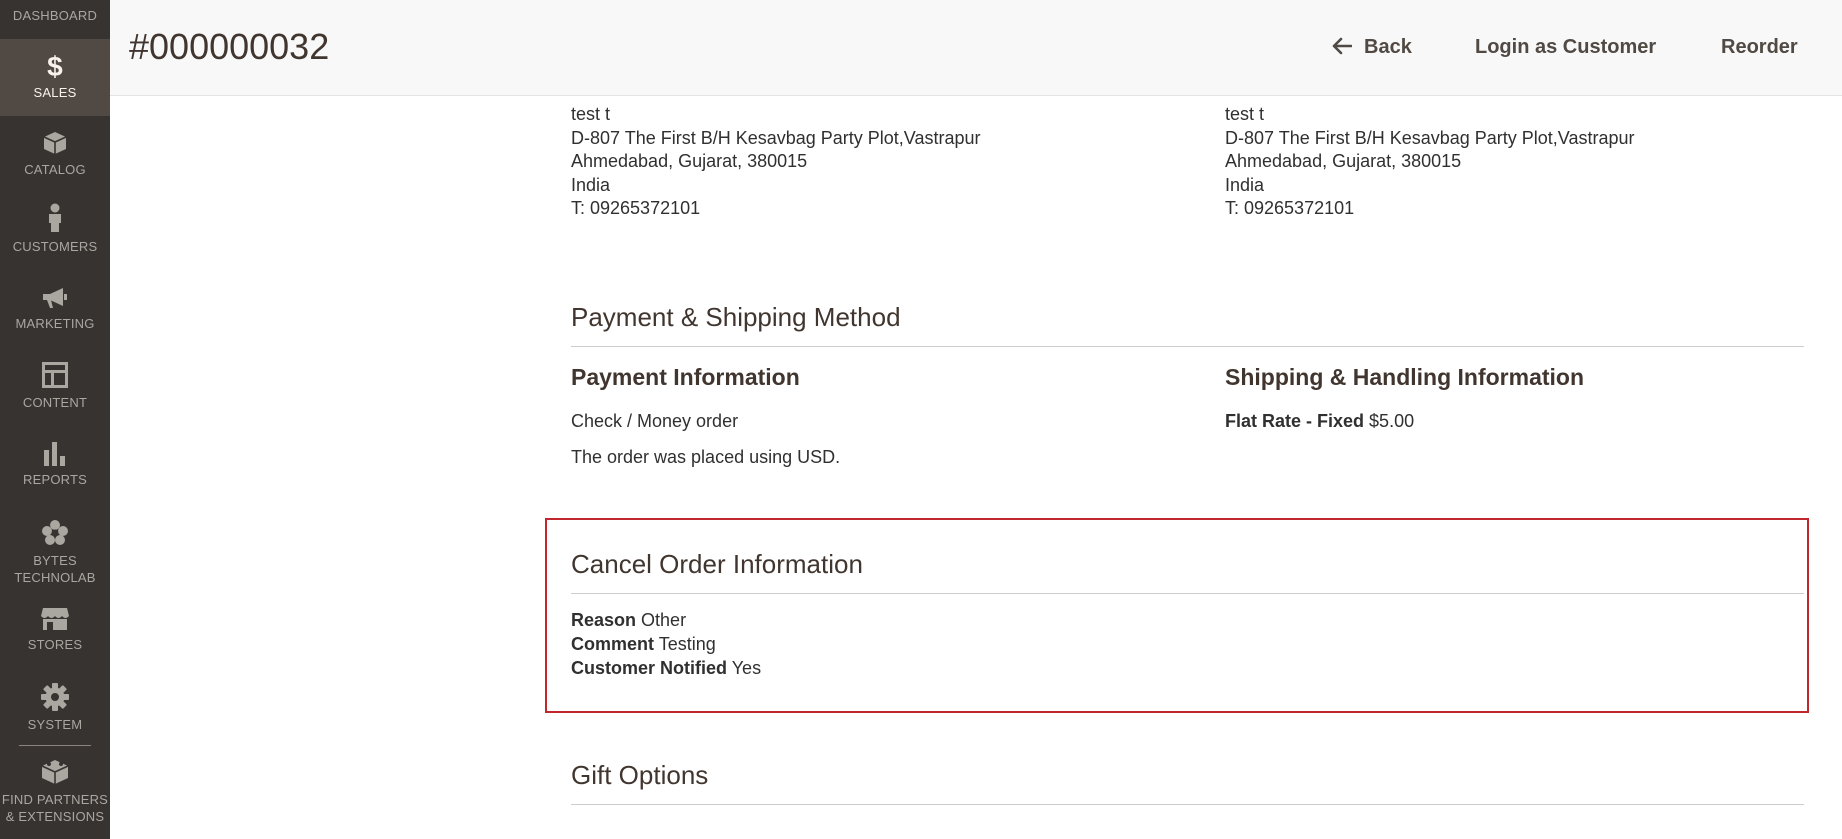 This screenshot has height=839, width=1842. Describe the element at coordinates (55, 552) in the screenshot. I see `sidebar-item-bytes-technolab: BYTES TECHNOLAB` at that location.